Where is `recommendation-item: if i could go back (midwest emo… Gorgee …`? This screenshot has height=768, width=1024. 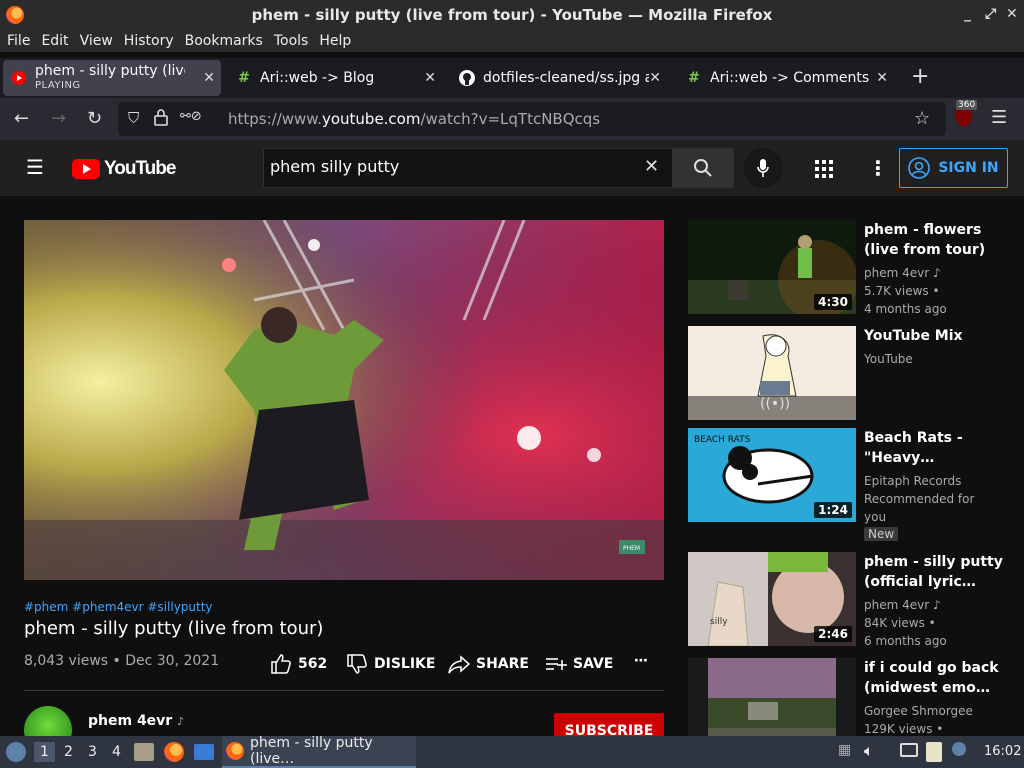
recommendation-item: if i could go back (midwest emo… Gorgee … is located at coordinates (856, 697).